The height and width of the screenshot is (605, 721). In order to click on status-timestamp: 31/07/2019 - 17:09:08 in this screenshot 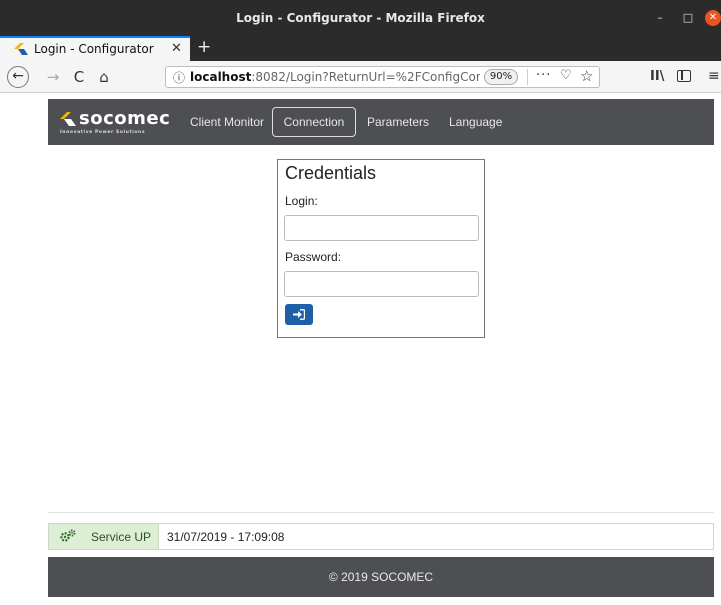, I will do `click(226, 537)`.